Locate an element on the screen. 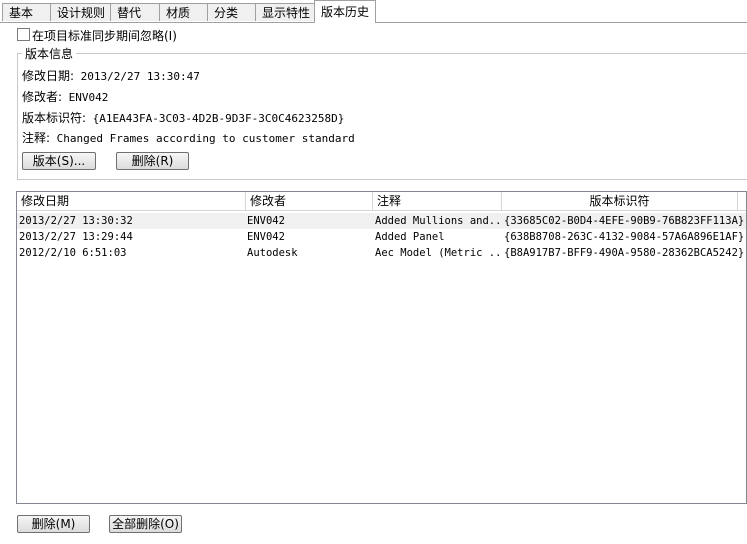  list-header: 修改日期 修改者 注释 版本标识符 is located at coordinates (381, 201).